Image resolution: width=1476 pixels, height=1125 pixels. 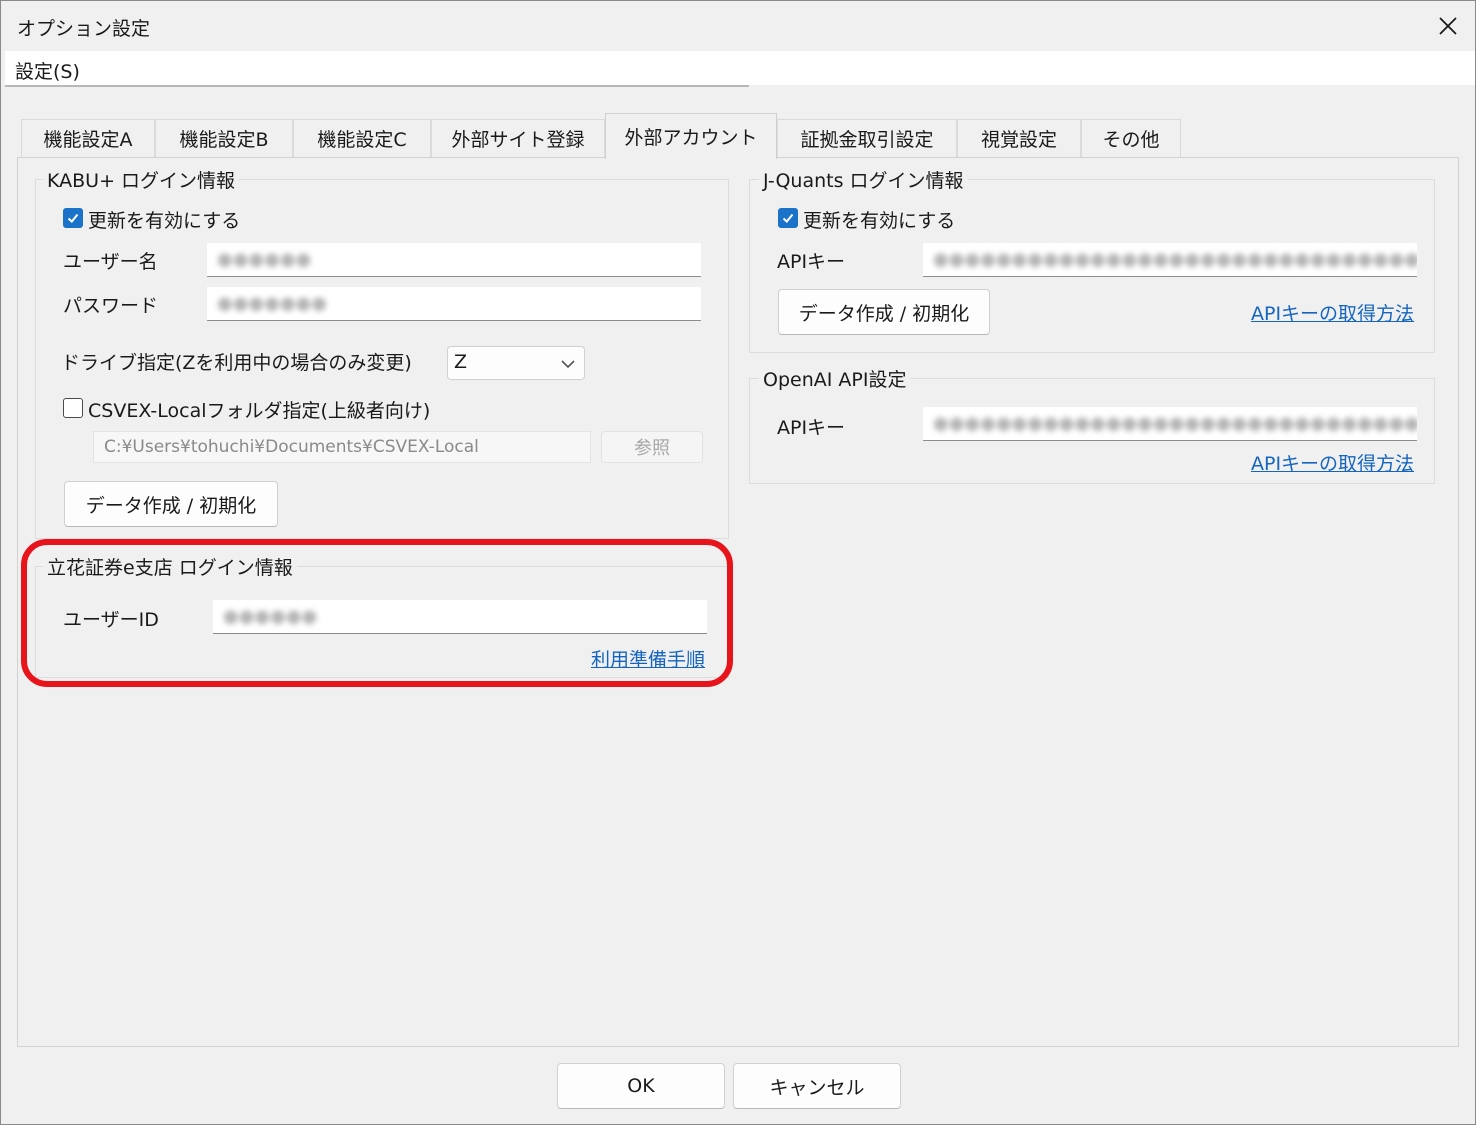 I want to click on openai-apikey-input: ●●●●●●●●●●●●●●●●●●●●●●●●●●●●●●●●●●●●●●, so click(x=1170, y=424).